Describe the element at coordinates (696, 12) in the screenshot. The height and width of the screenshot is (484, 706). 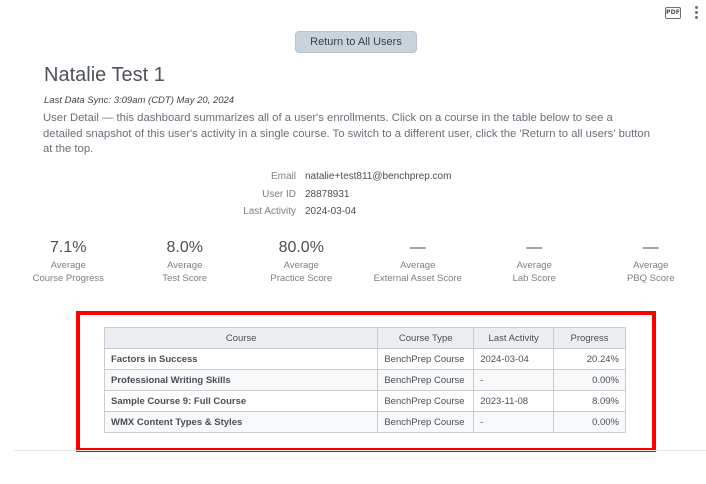
I see `kebab-icon` at that location.